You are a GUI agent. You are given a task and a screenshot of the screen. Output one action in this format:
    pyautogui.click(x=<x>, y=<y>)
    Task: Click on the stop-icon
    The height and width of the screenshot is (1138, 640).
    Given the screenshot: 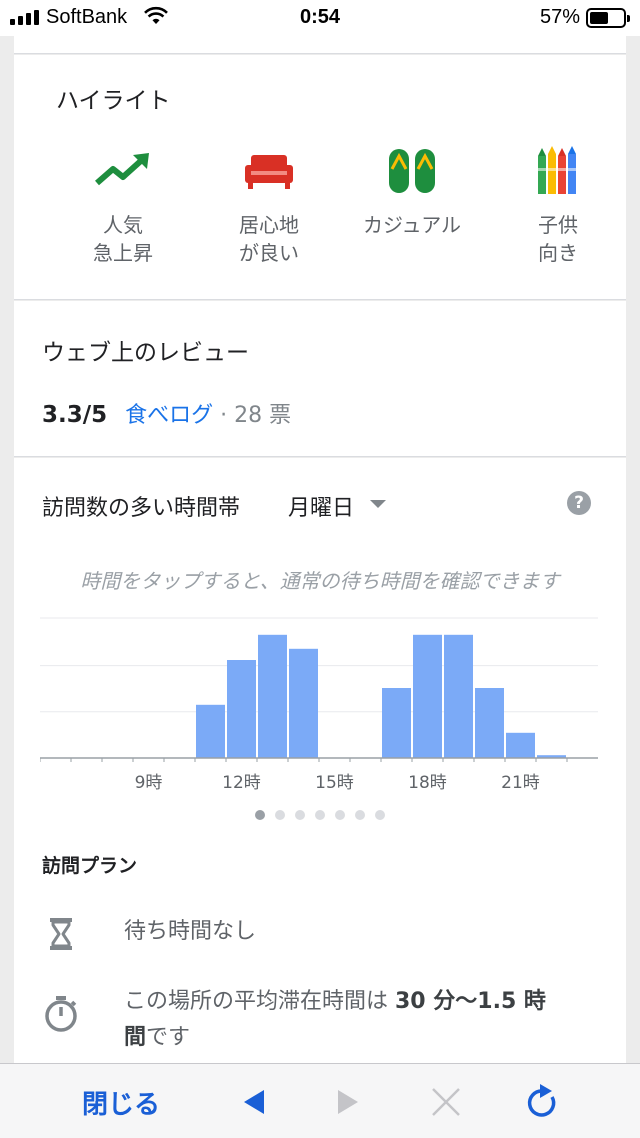 What is the action you would take?
    pyautogui.click(x=446, y=1102)
    